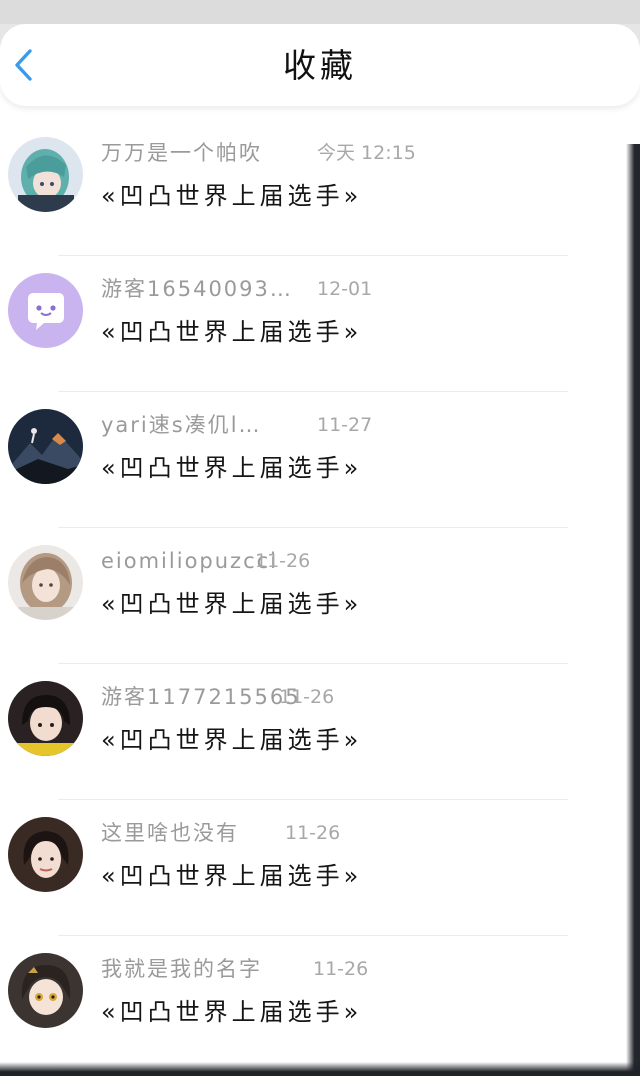 This screenshot has height=1076, width=640. I want to click on timestamp: 11-27, so click(345, 425).